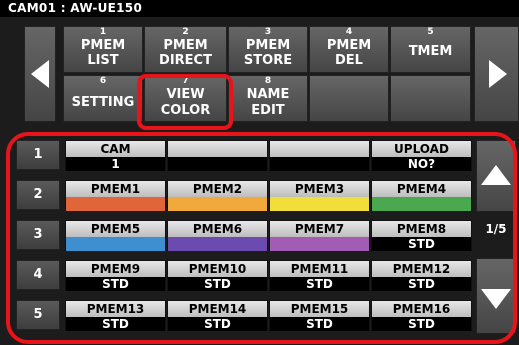 Image resolution: width=519 pixels, height=345 pixels. What do you see at coordinates (185, 60) in the screenshot?
I see `button-label-line2: DIRECT` at bounding box center [185, 60].